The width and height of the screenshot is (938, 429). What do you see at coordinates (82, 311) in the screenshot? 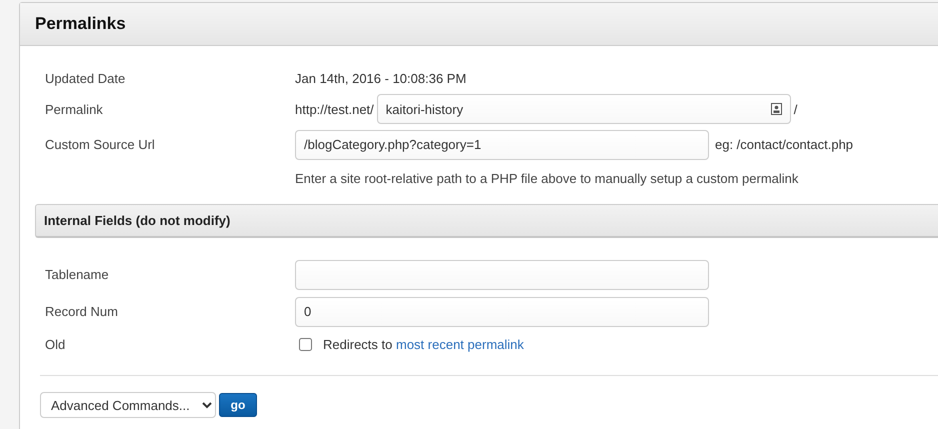
I see `field-label: Record Num` at bounding box center [82, 311].